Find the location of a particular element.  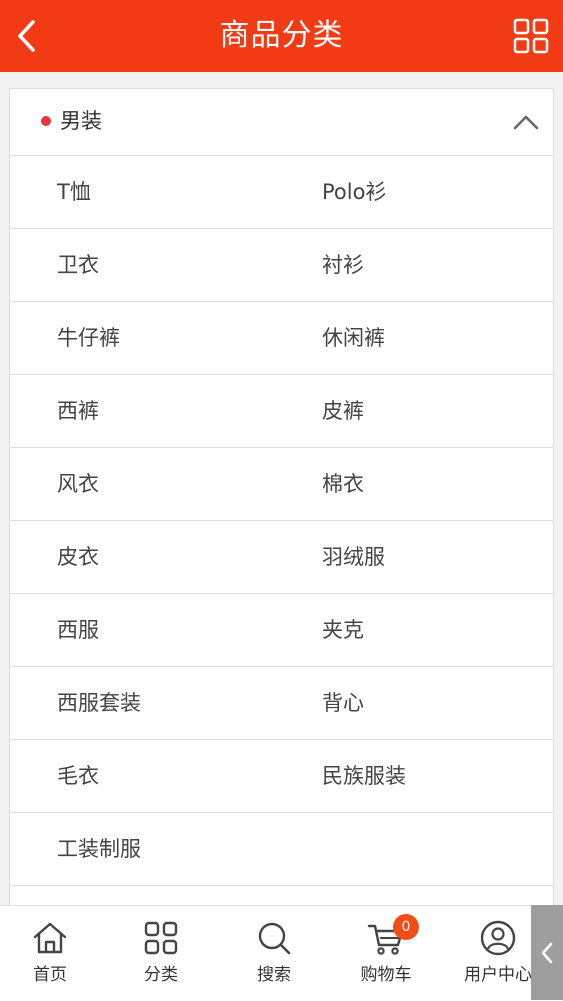

subcategory-item: 羽绒服 is located at coordinates (353, 557).